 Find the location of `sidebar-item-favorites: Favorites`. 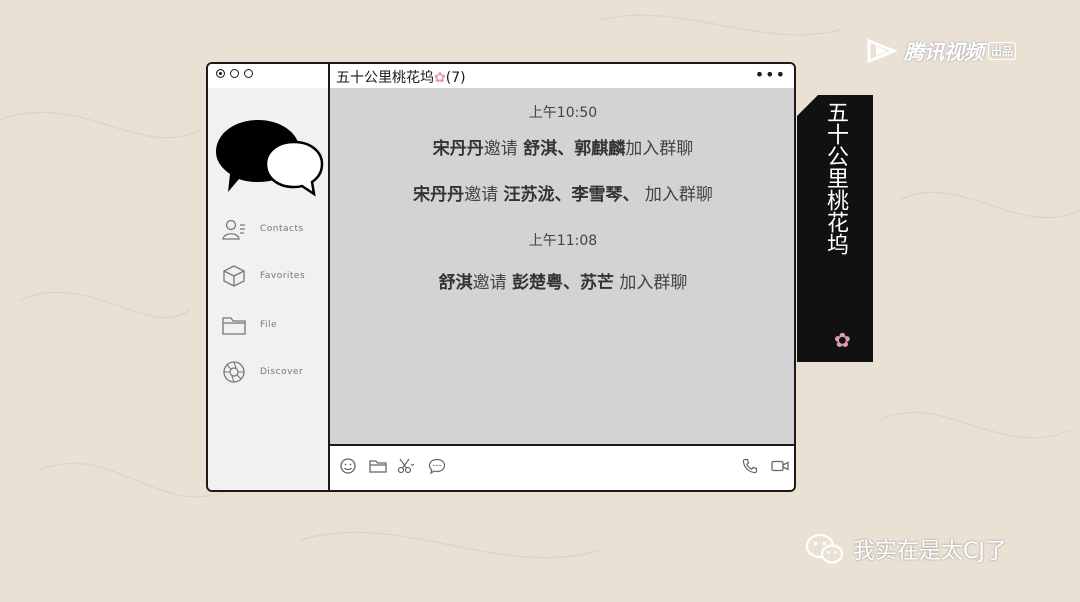

sidebar-item-favorites: Favorites is located at coordinates (263, 276).